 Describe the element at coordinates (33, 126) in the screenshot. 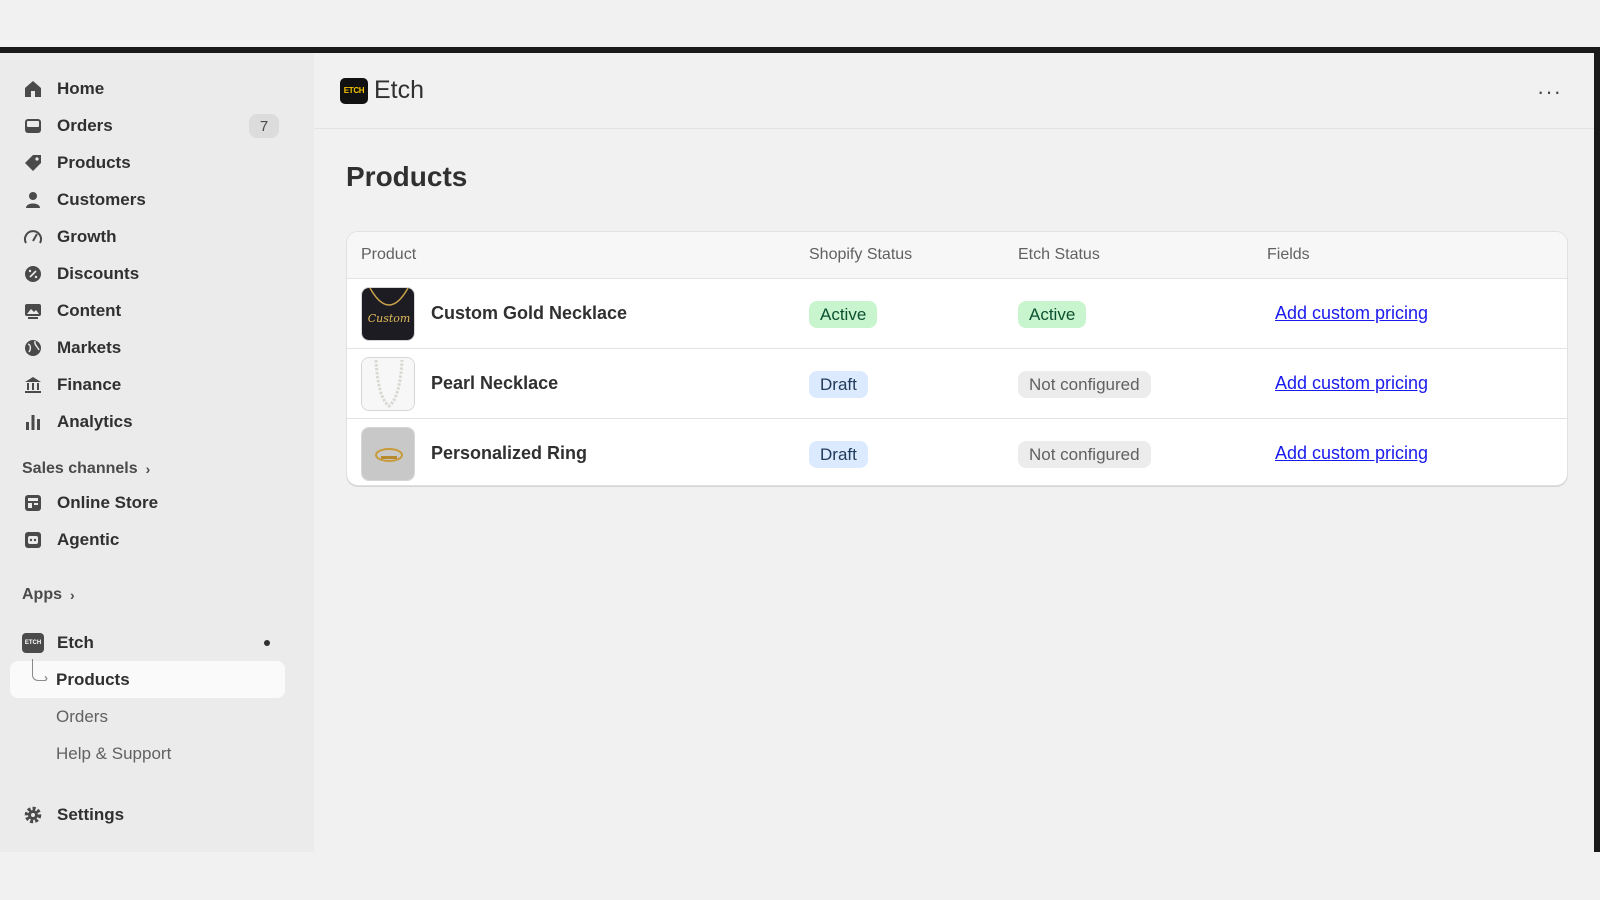

I see `inbox-icon` at that location.